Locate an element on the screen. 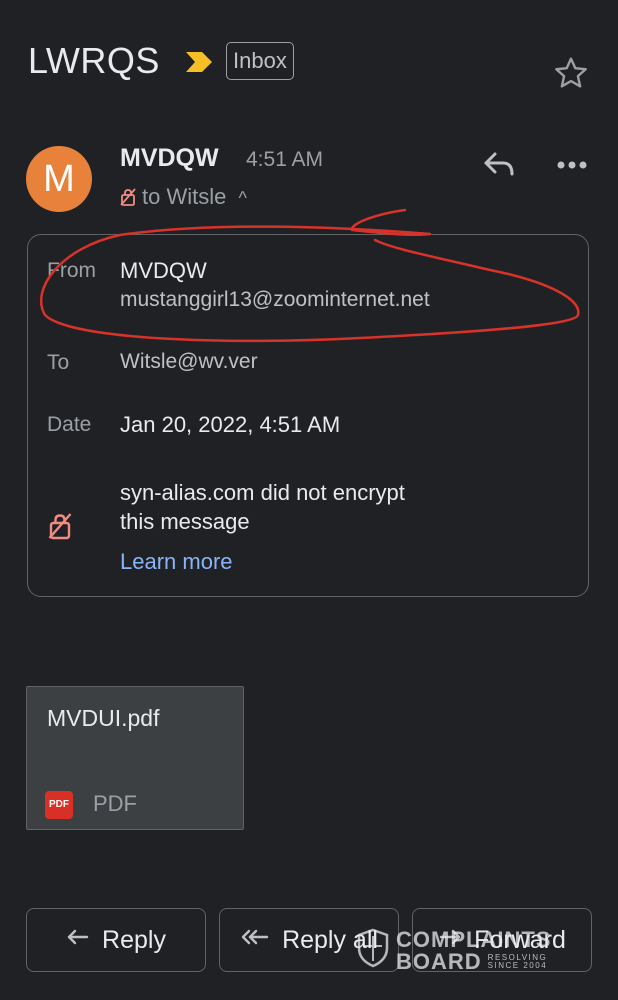 Image resolution: width=618 pixels, height=1000 pixels. reply-all-icon is located at coordinates (255, 940).